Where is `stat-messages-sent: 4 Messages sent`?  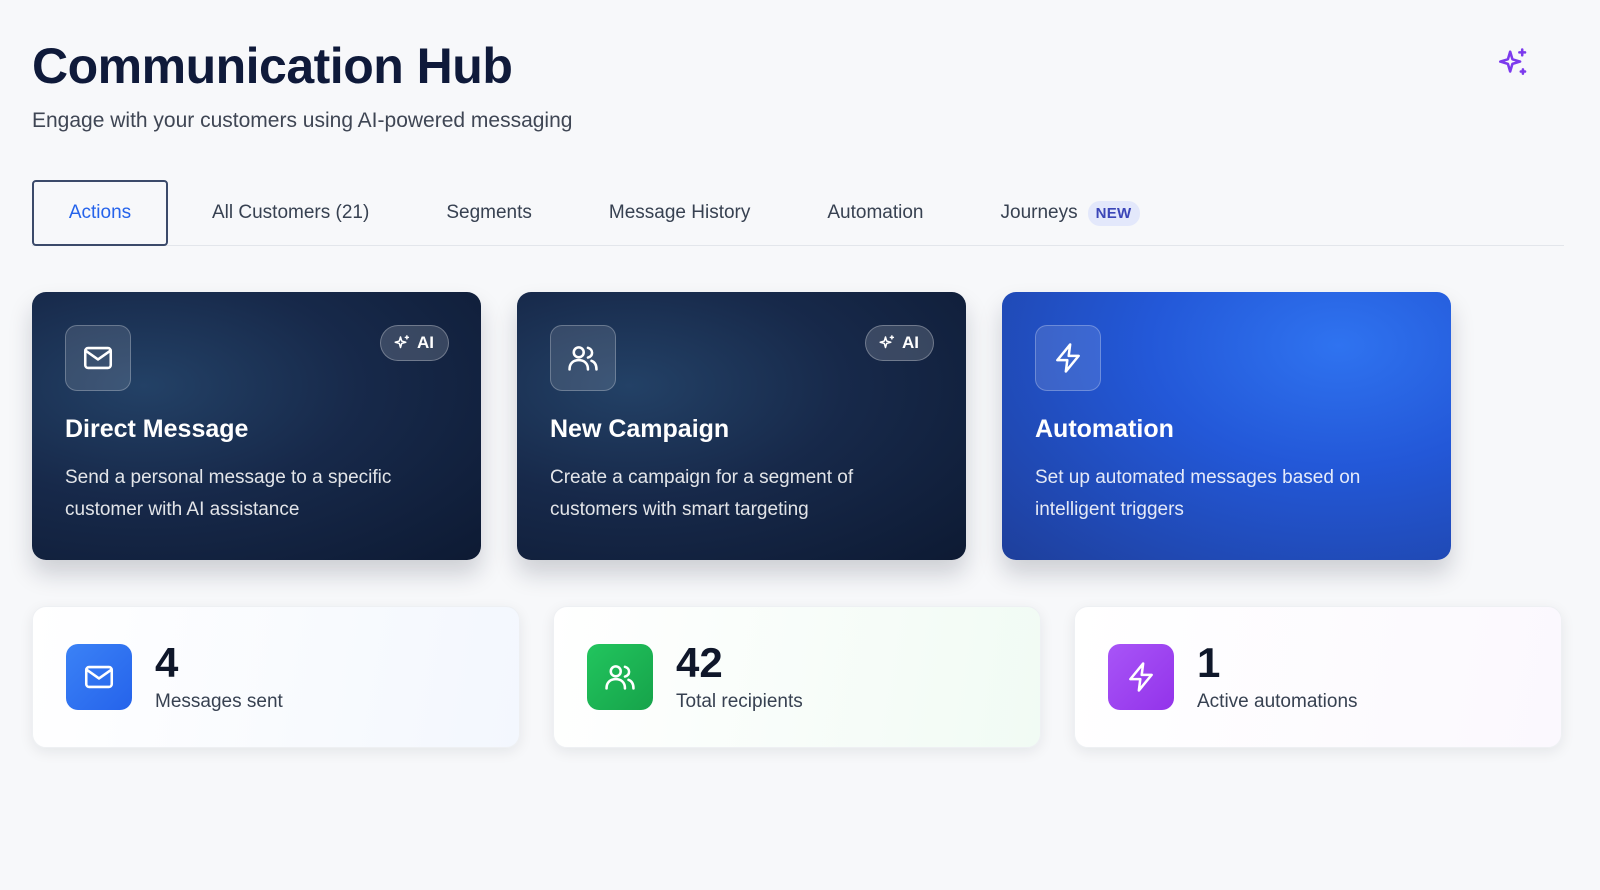 stat-messages-sent: 4 Messages sent is located at coordinates (276, 677).